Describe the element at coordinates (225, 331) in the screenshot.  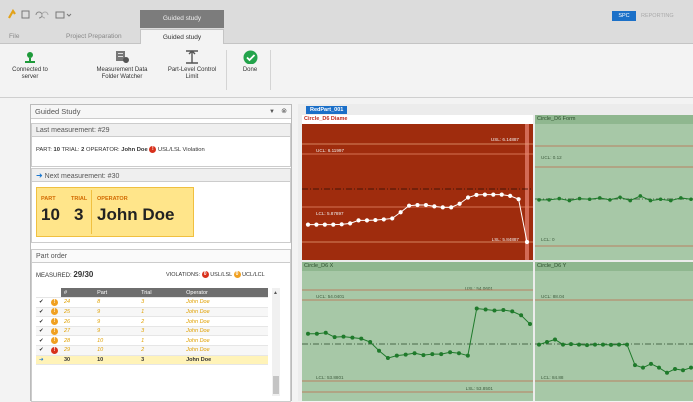
I see `table-cell: John Doe` at that location.